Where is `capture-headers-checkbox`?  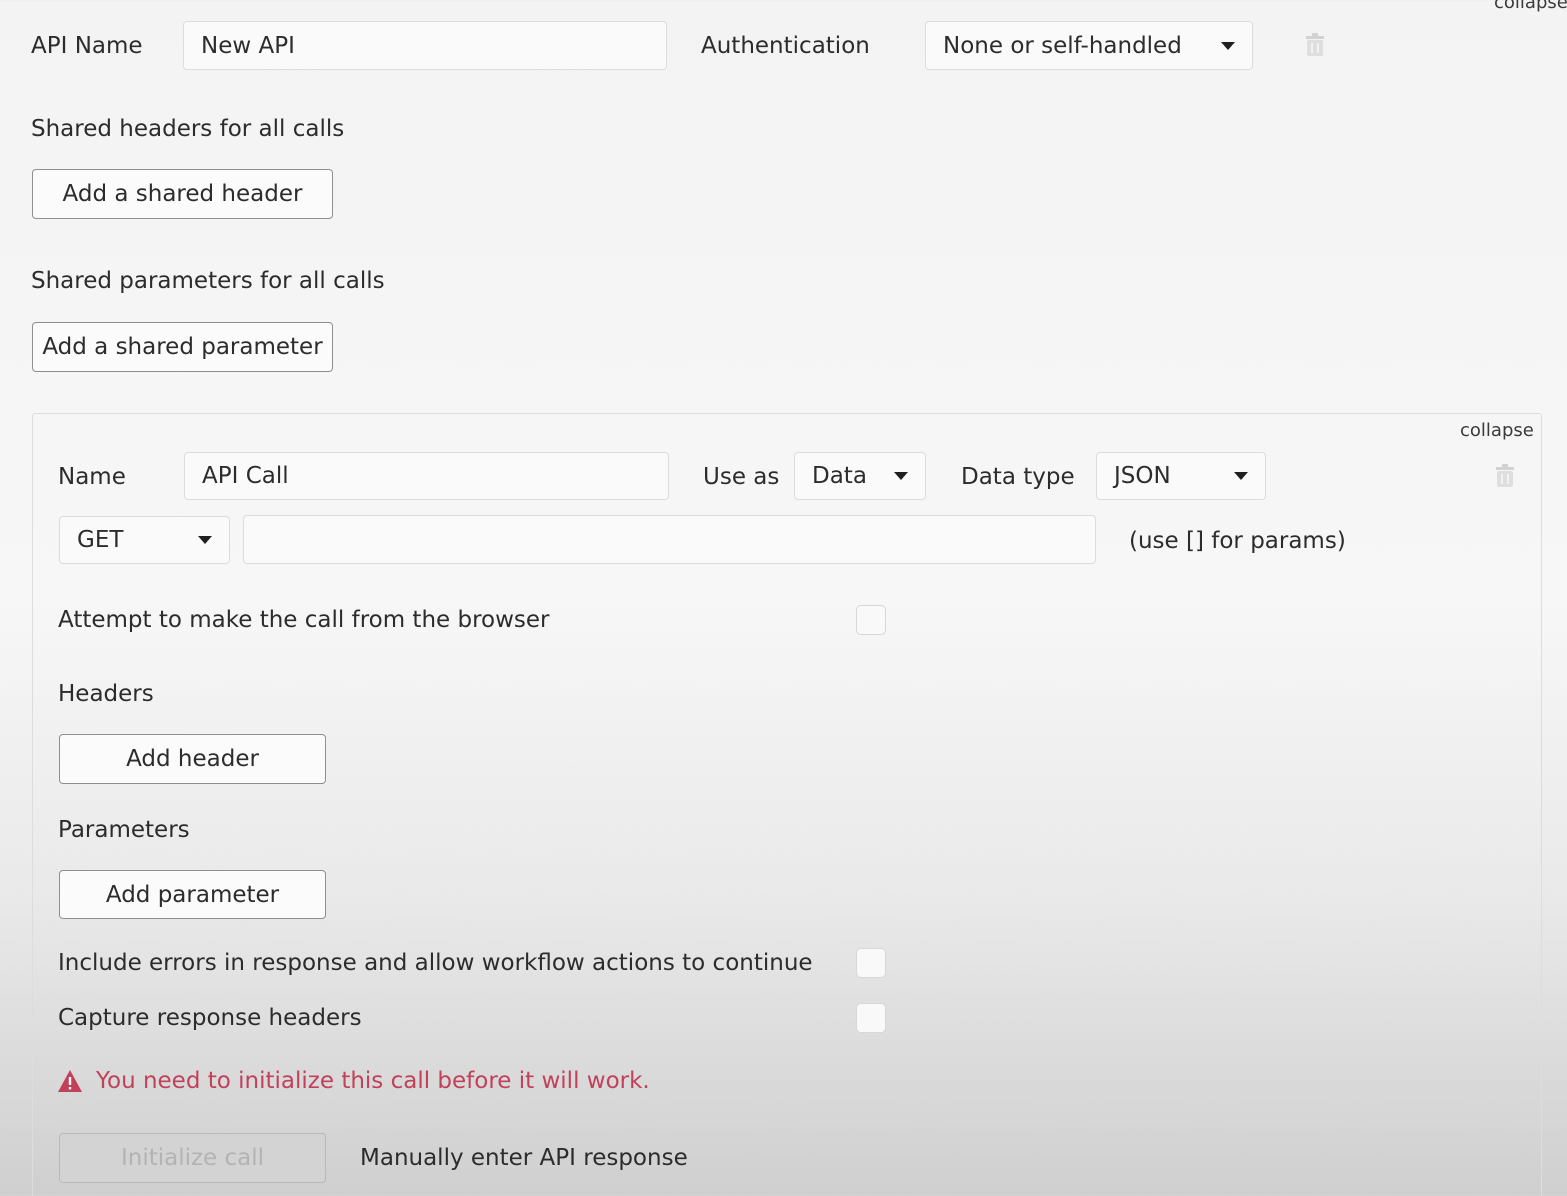 capture-headers-checkbox is located at coordinates (871, 1018).